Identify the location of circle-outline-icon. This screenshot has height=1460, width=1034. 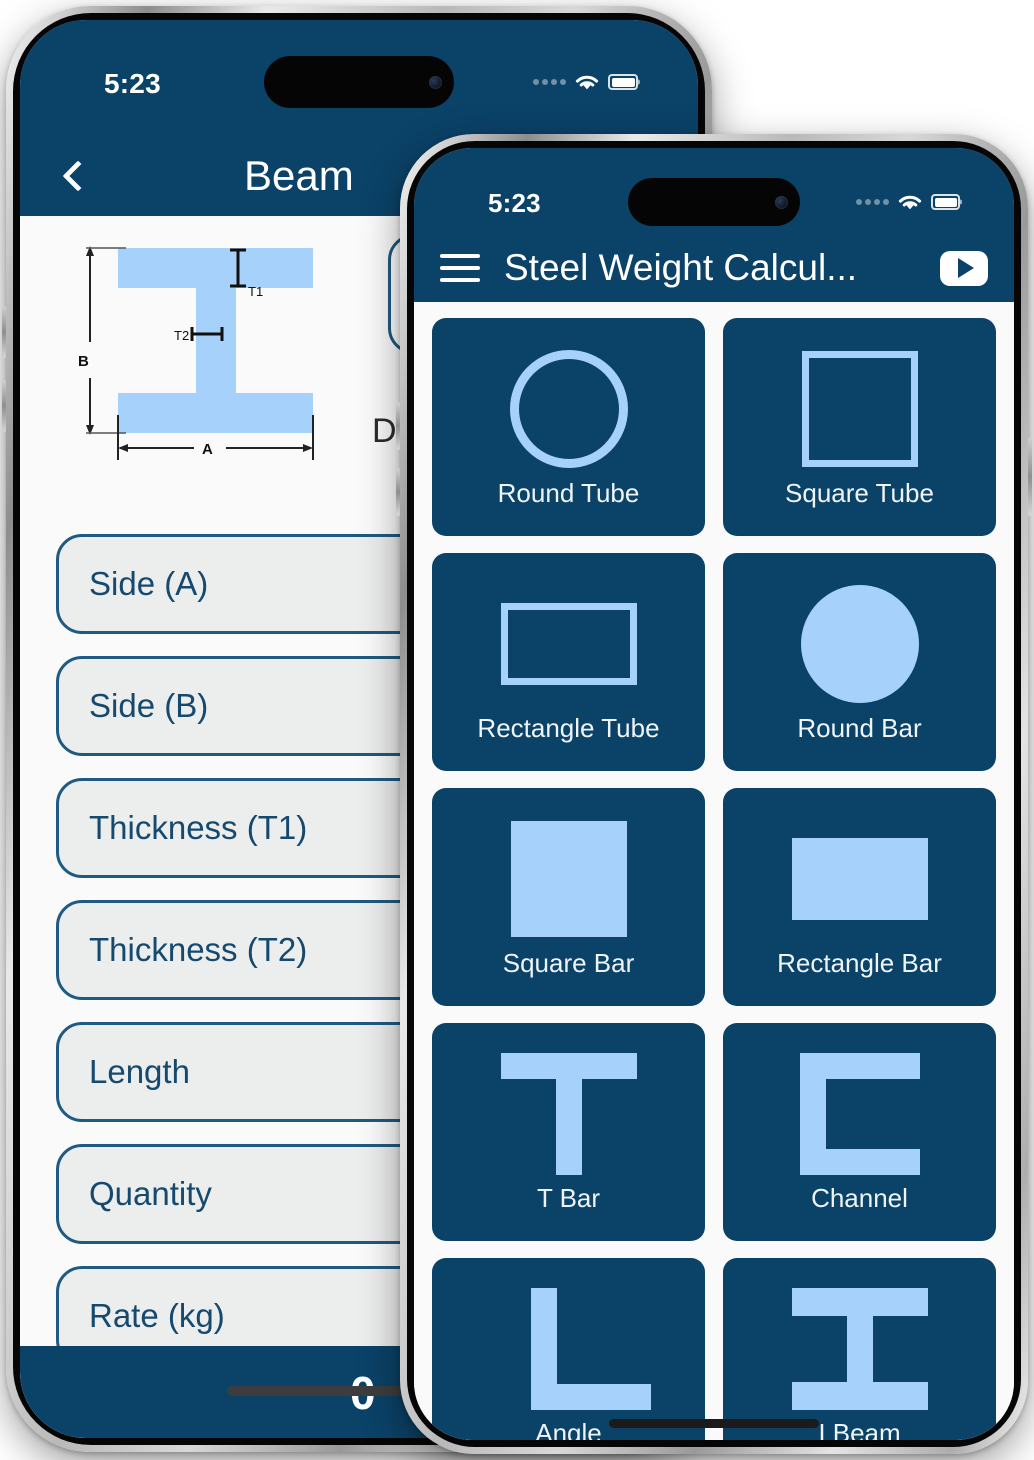
(568, 409).